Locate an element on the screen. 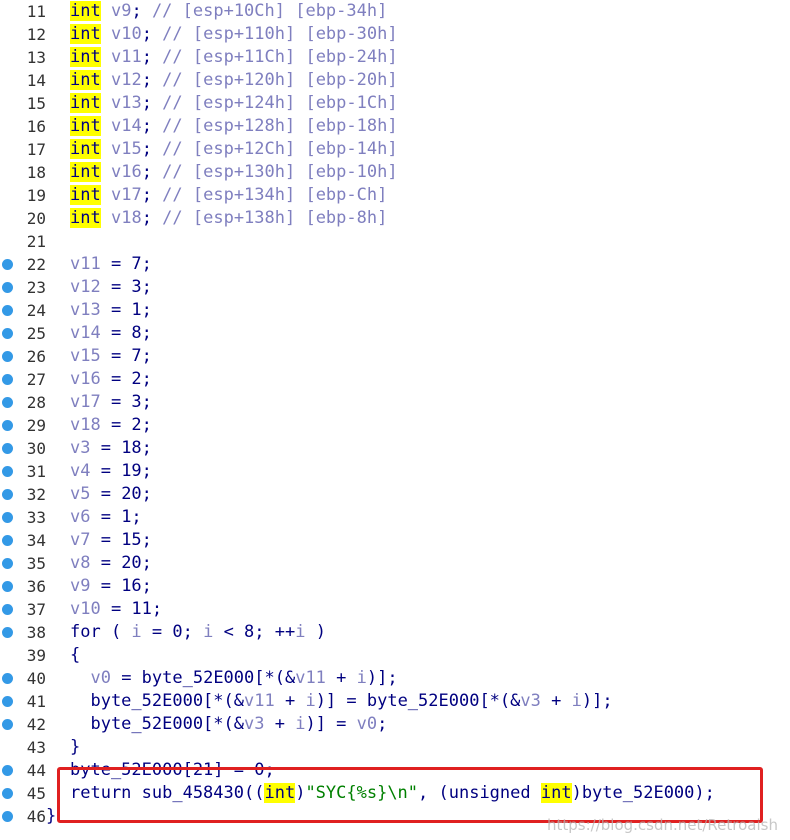 This screenshot has height=840, width=790. code-text: v13 = 1; is located at coordinates (111, 310).